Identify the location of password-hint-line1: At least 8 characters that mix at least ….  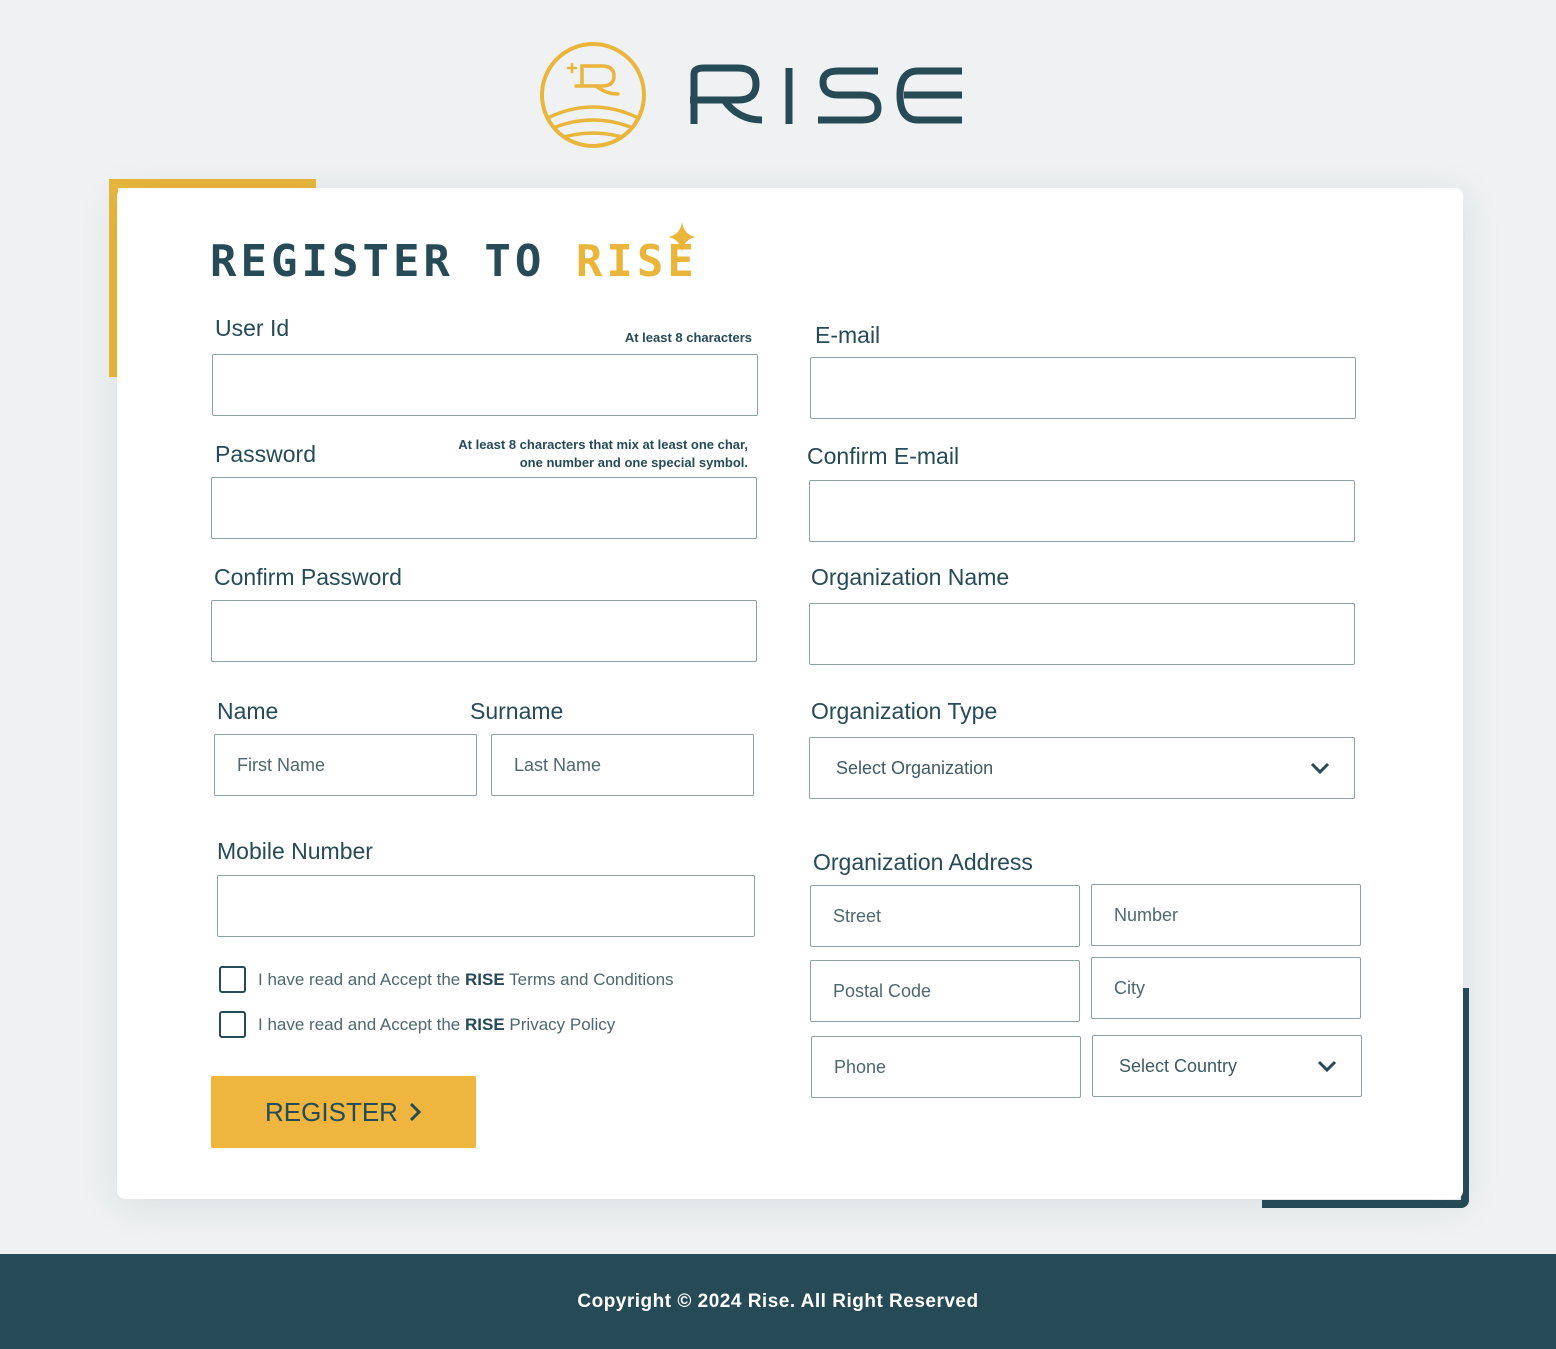
(603, 444).